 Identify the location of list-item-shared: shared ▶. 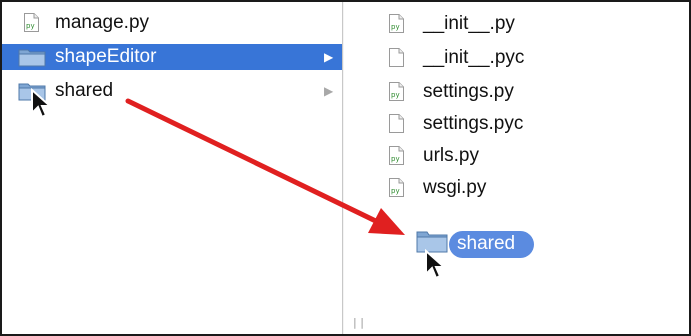
(172, 91).